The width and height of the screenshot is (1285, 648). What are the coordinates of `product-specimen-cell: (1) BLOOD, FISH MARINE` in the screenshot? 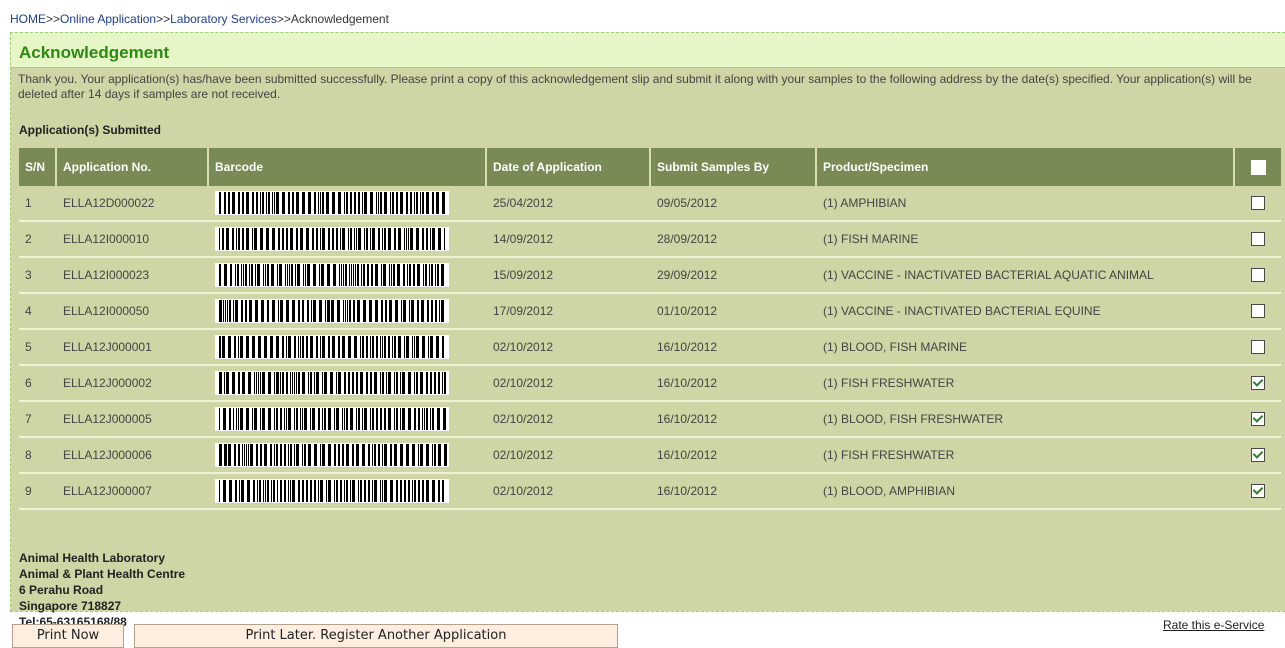 It's located at (1026, 348).